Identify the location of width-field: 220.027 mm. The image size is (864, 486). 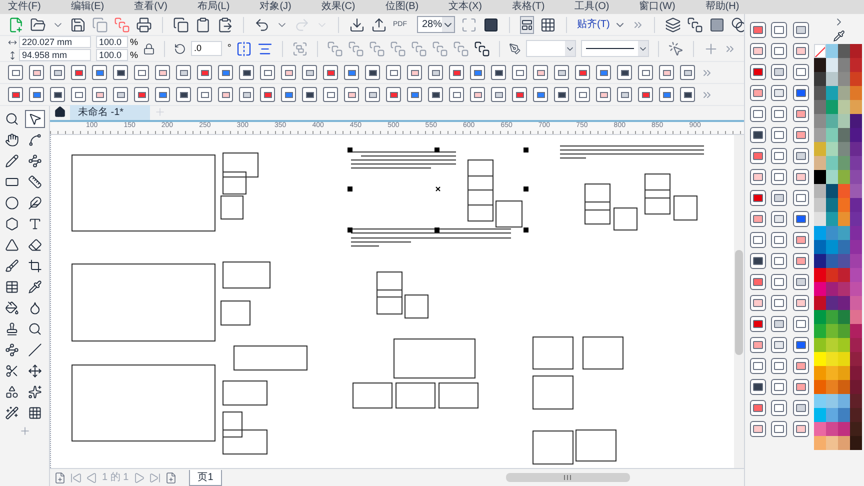
(55, 42).